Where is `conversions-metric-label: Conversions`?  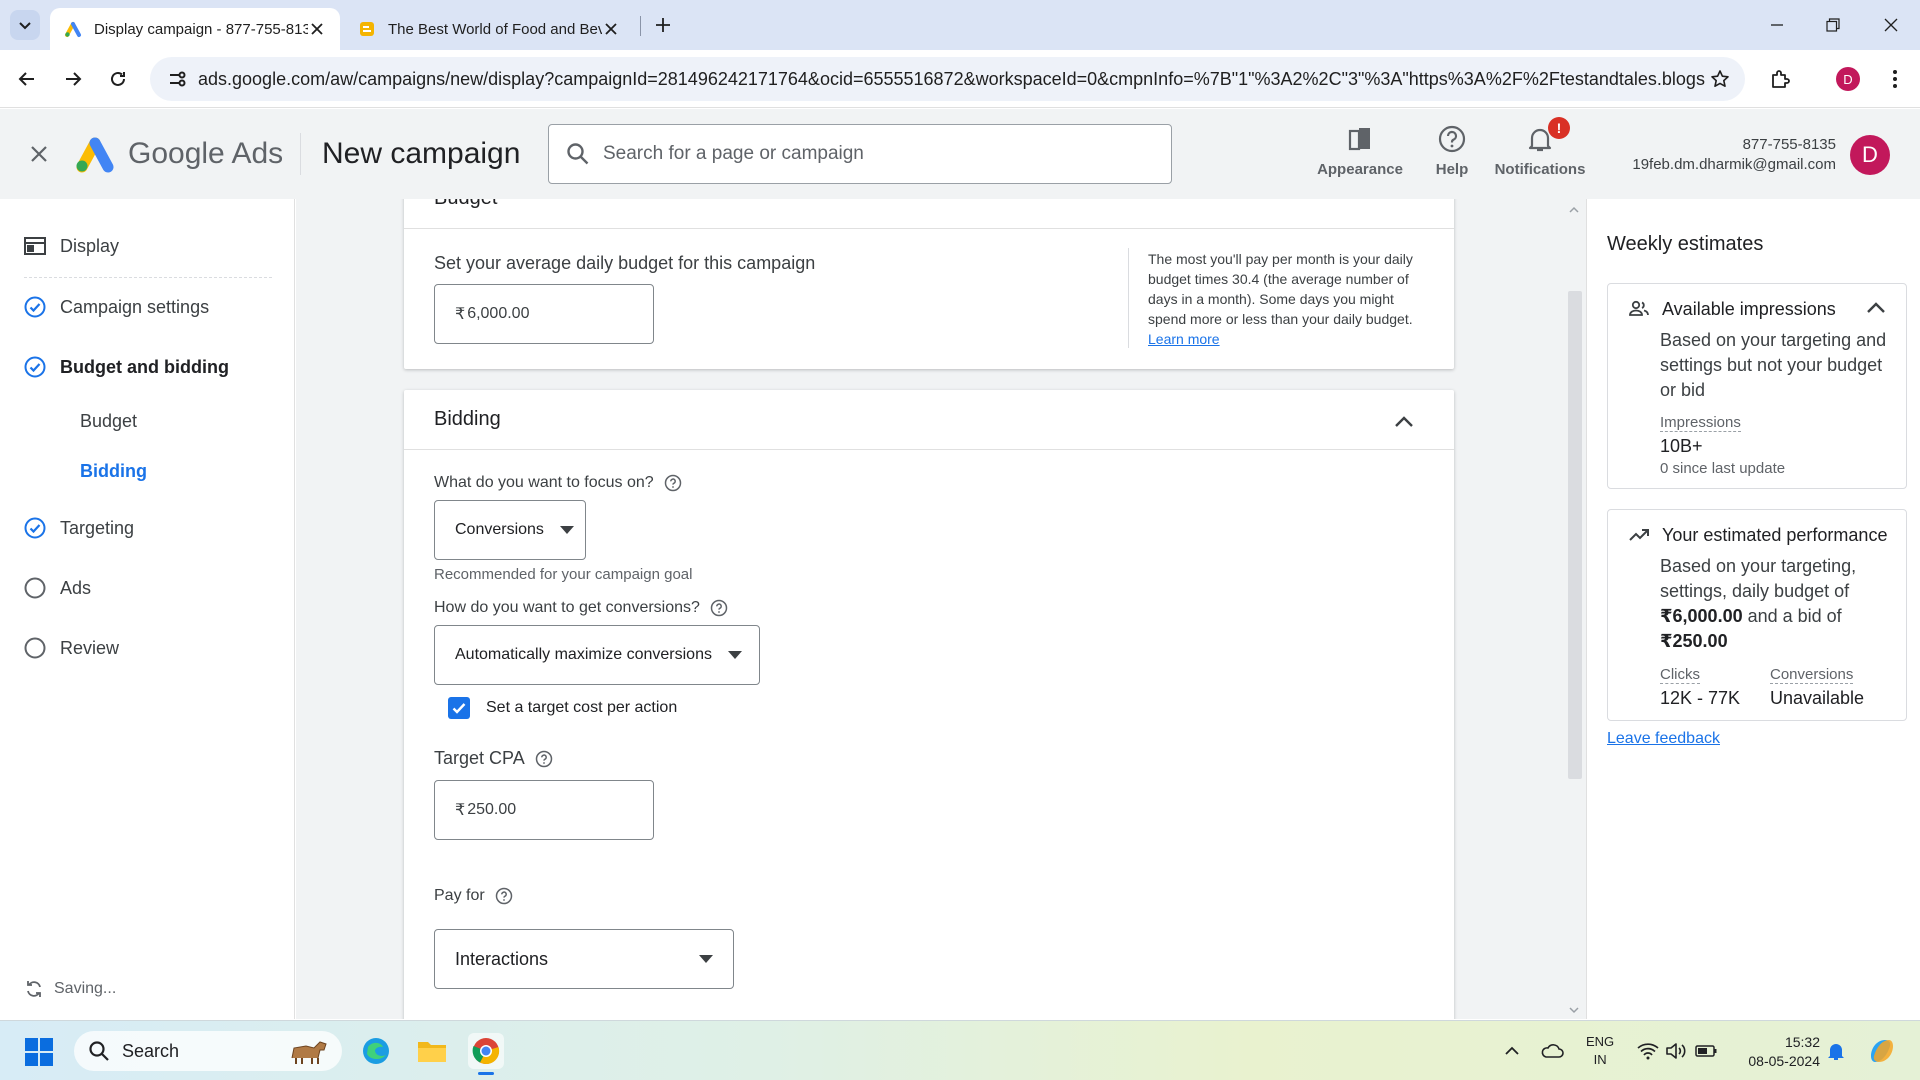 conversions-metric-label: Conversions is located at coordinates (1812, 675).